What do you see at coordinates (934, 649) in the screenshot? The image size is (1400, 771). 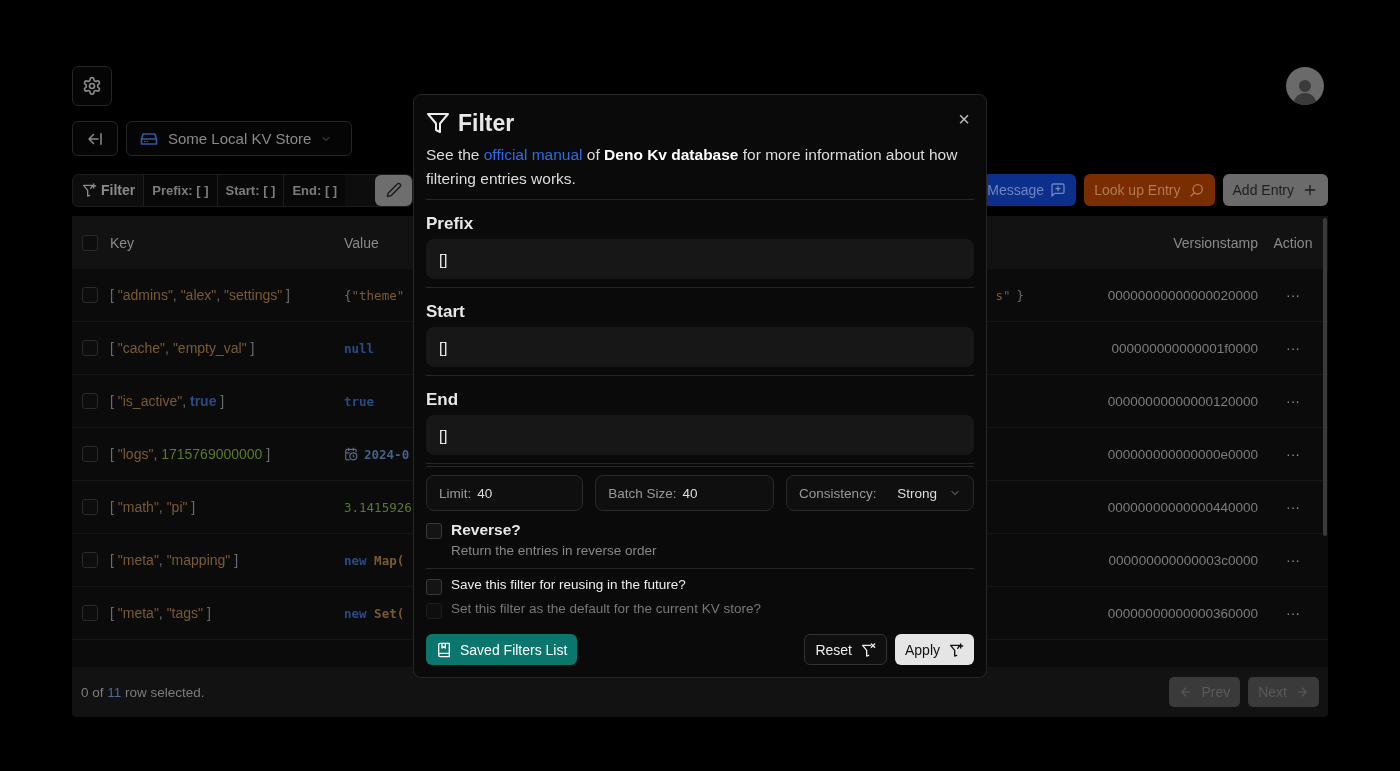 I see `apply-button: Apply` at bounding box center [934, 649].